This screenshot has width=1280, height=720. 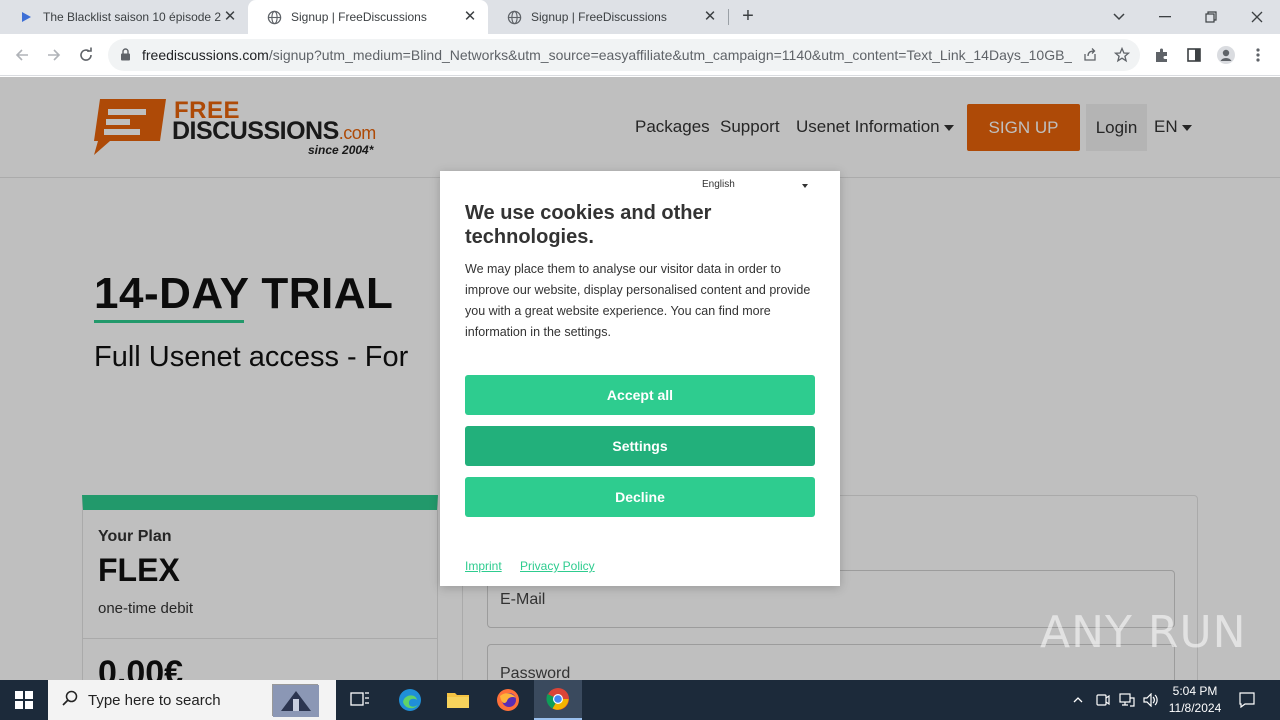 What do you see at coordinates (805, 186) in the screenshot?
I see `caret-down-icon` at bounding box center [805, 186].